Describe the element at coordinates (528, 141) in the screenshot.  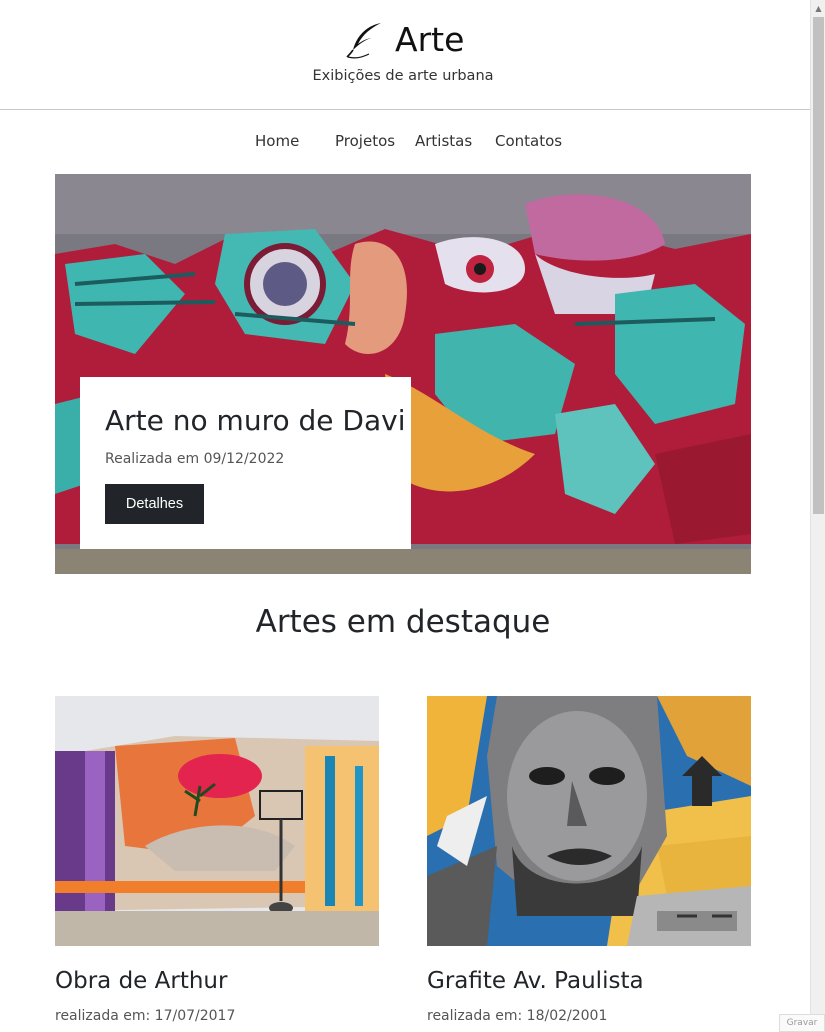
I see `nav-item-contatos: Contatos` at that location.